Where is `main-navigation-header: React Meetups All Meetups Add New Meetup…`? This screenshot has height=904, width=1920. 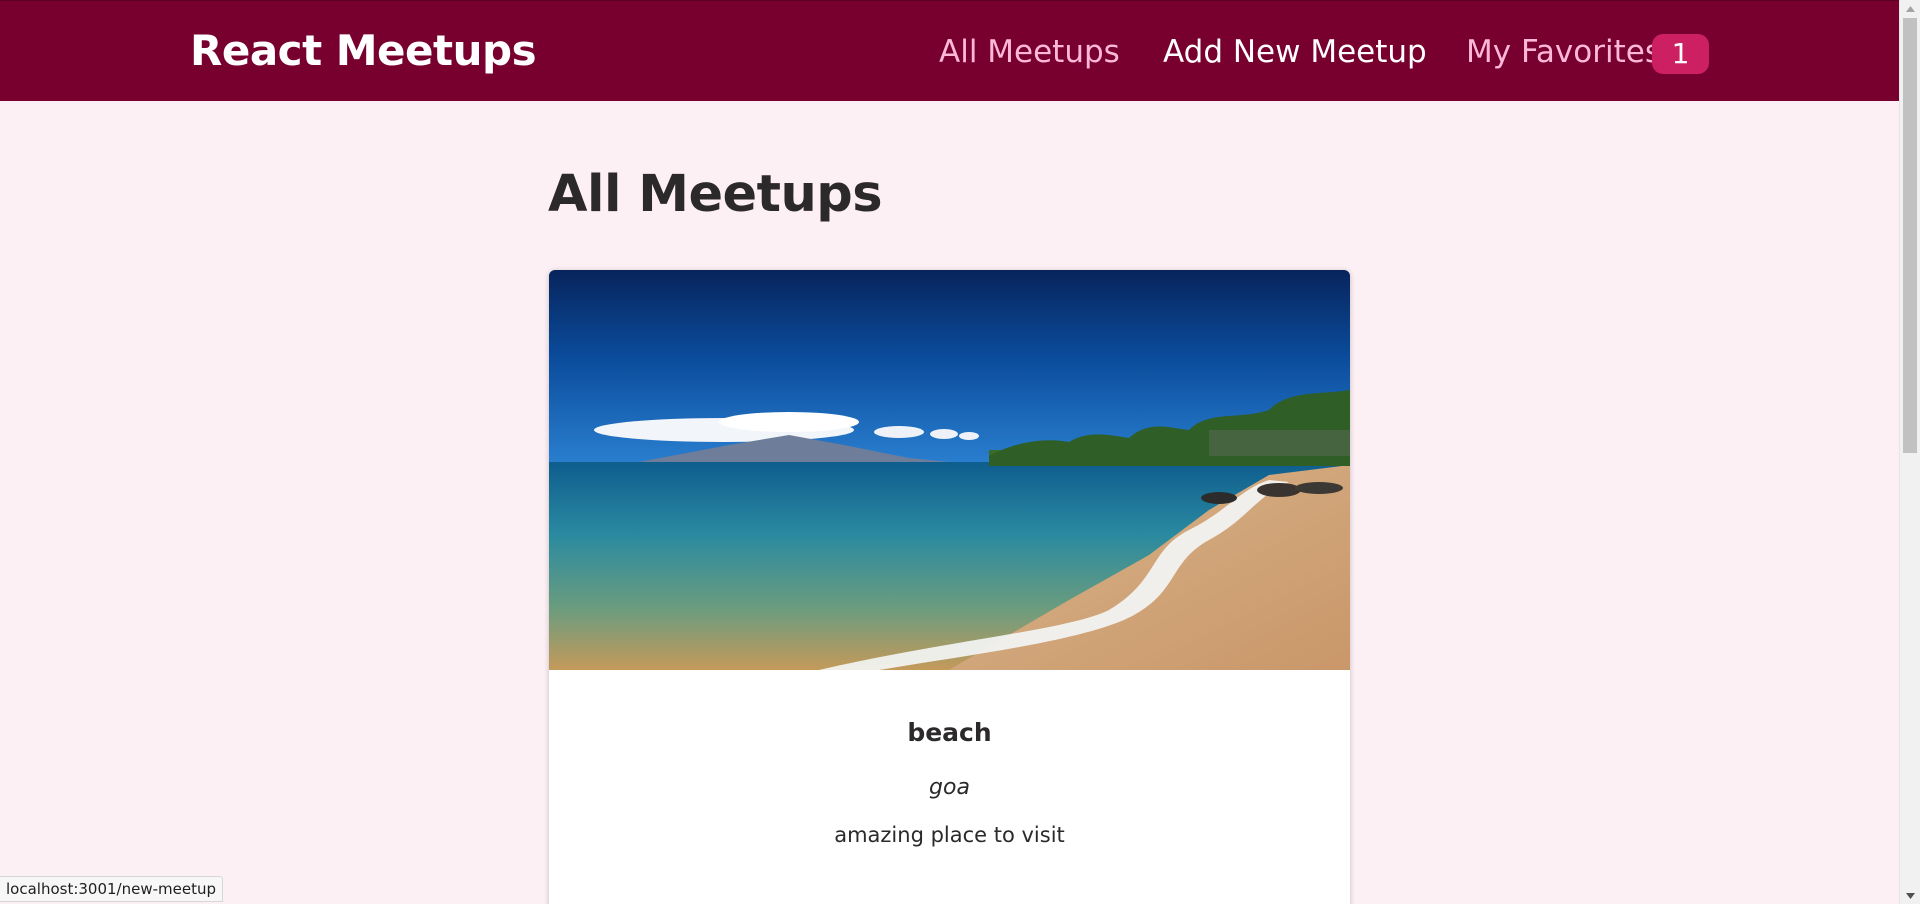
main-navigation-header: React Meetups All Meetups Add New Meetup… is located at coordinates (949, 50).